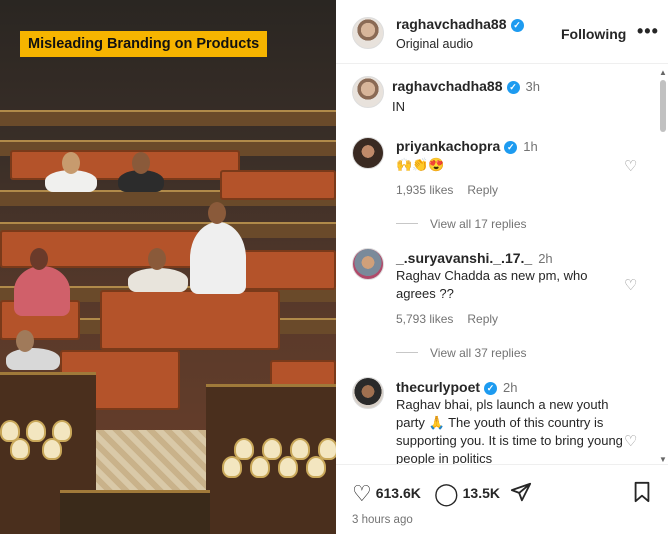  What do you see at coordinates (456, 387) in the screenshot?
I see `comment-username: thecurlypoet ✓ 2h` at bounding box center [456, 387].